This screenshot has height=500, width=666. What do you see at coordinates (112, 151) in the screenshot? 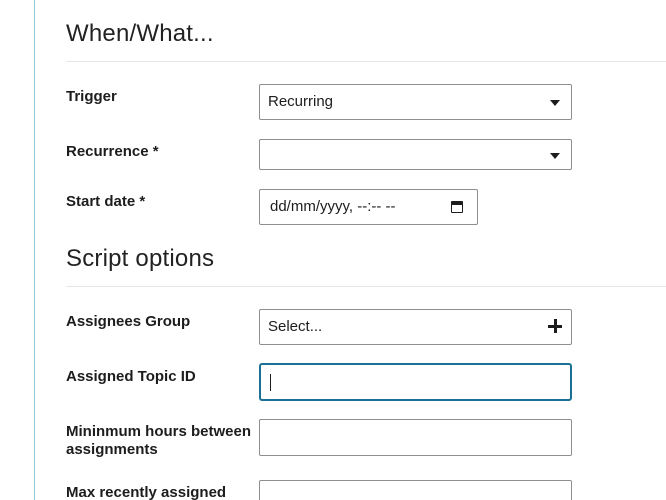
I see `recurrence-label: Recurrence *` at bounding box center [112, 151].